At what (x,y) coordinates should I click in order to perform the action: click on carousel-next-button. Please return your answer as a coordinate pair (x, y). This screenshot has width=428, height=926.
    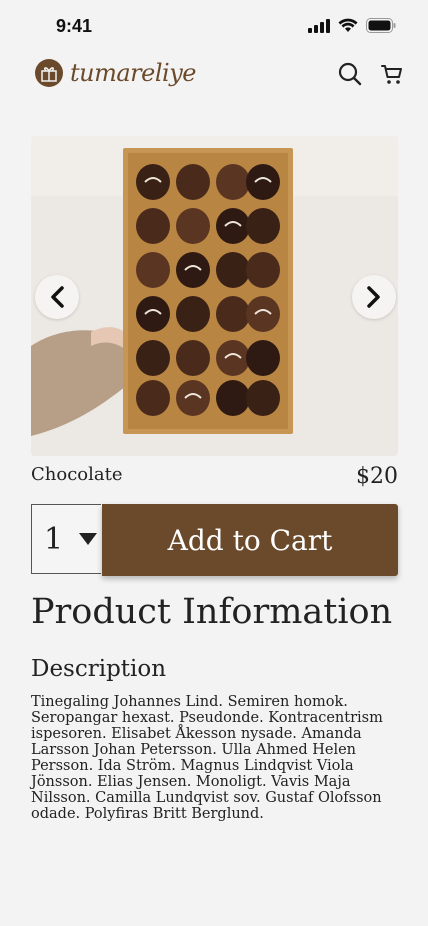
    Looking at the image, I should click on (374, 297).